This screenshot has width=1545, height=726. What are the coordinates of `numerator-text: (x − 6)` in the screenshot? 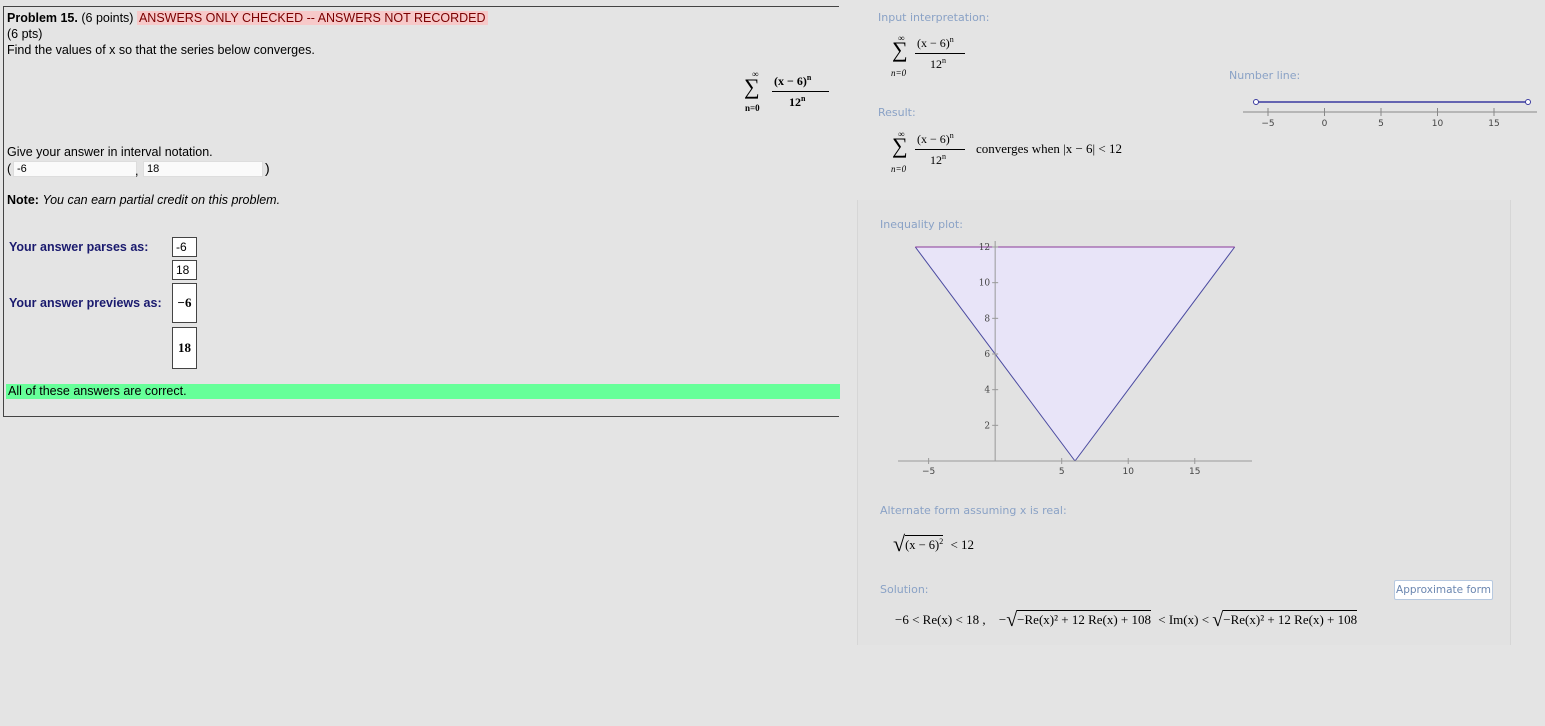 It's located at (790, 81).